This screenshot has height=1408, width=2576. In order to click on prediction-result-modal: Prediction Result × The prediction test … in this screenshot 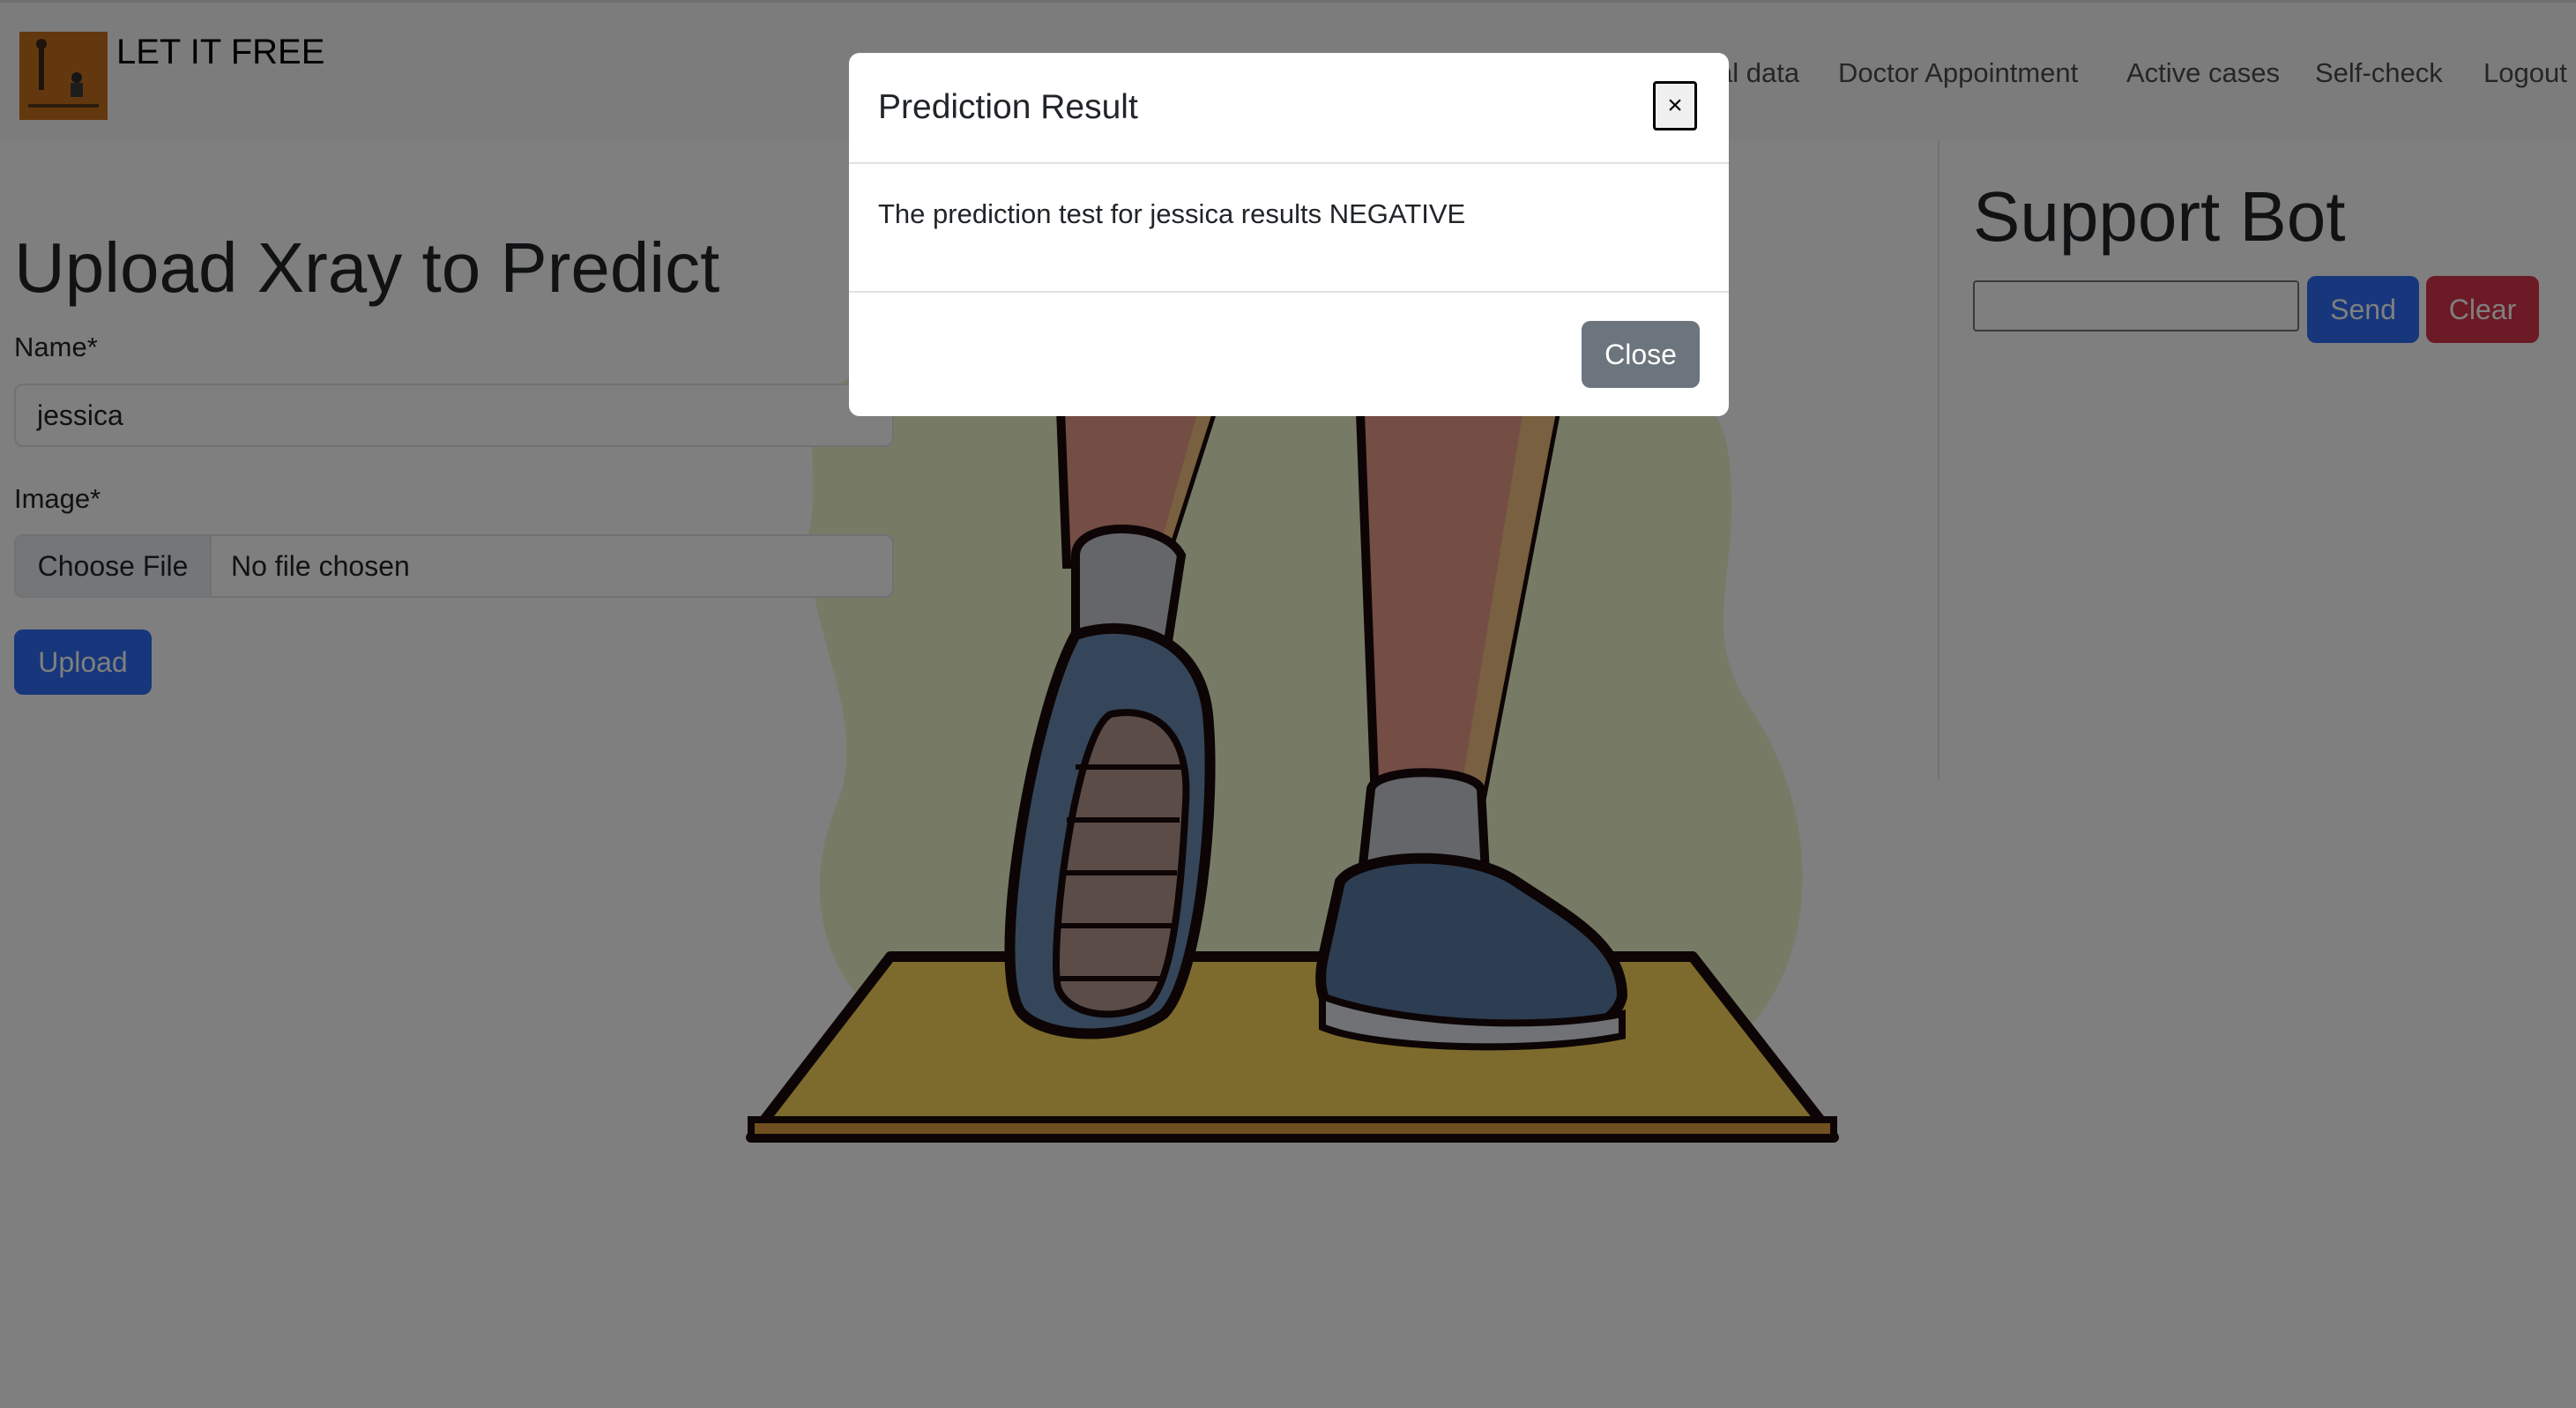, I will do `click(1289, 235)`.